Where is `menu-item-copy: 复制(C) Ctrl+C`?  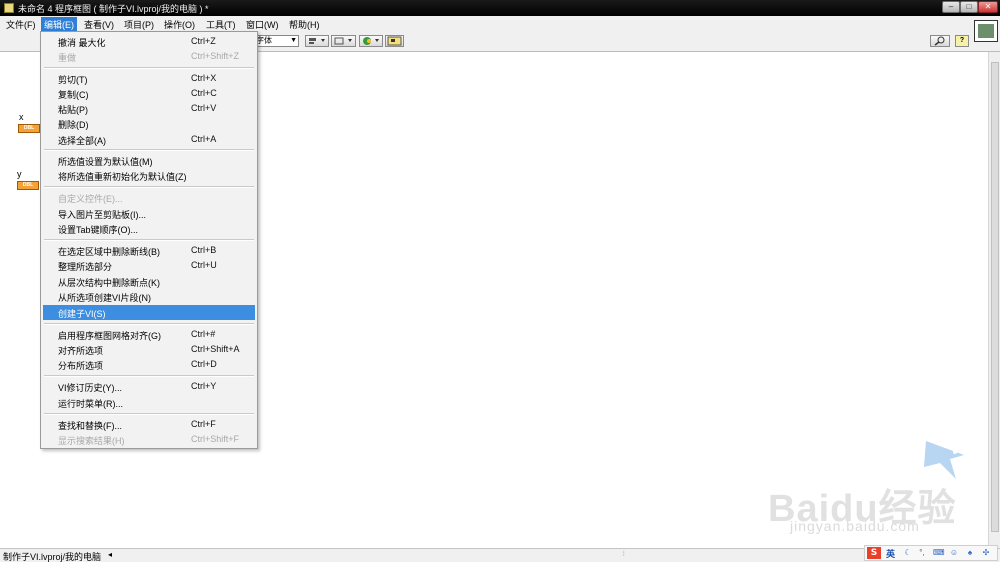 menu-item-copy: 复制(C) Ctrl+C is located at coordinates (149, 93).